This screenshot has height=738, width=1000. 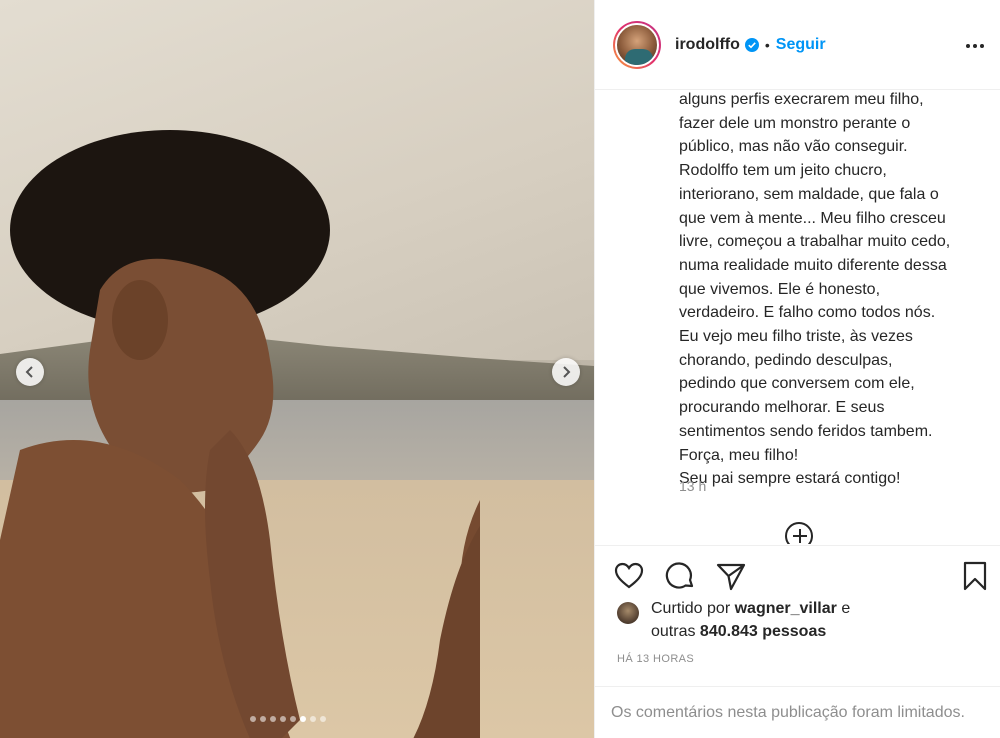 I want to click on chevron-left-icon, so click(x=29, y=372).